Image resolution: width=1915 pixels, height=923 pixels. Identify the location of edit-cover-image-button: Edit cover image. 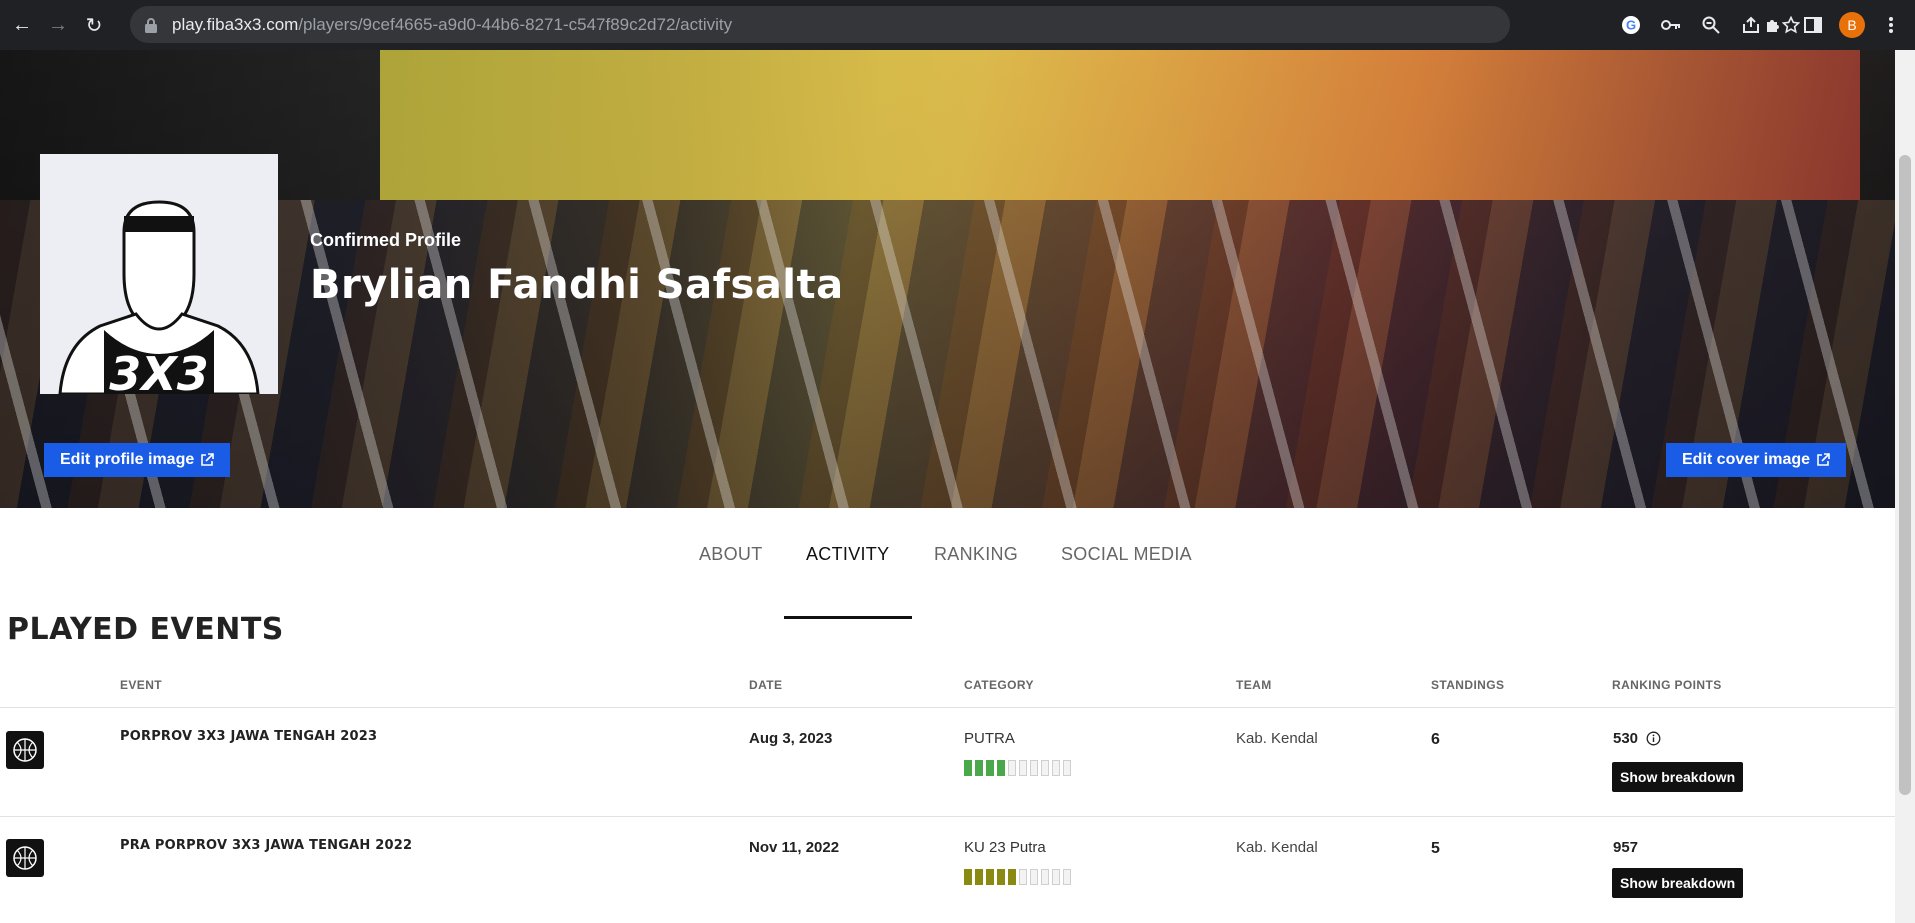
(1756, 460).